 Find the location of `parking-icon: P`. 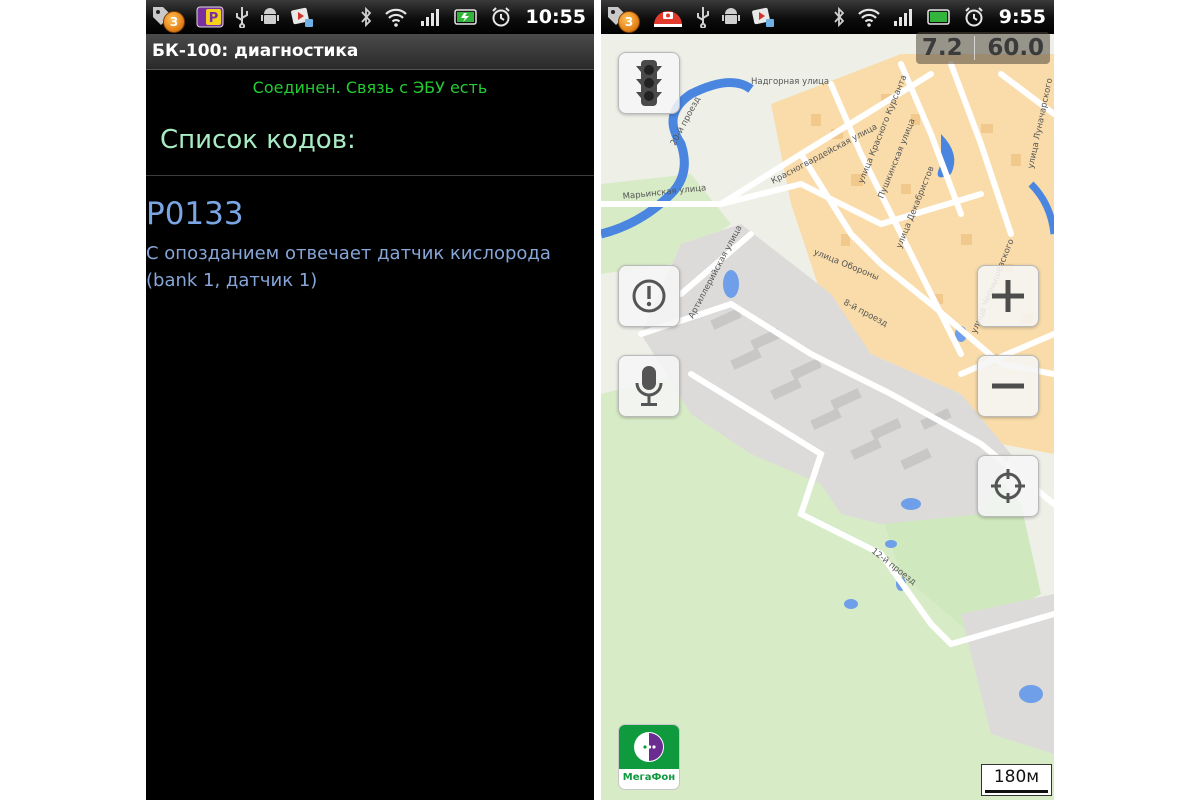

parking-icon: P is located at coordinates (210, 17).